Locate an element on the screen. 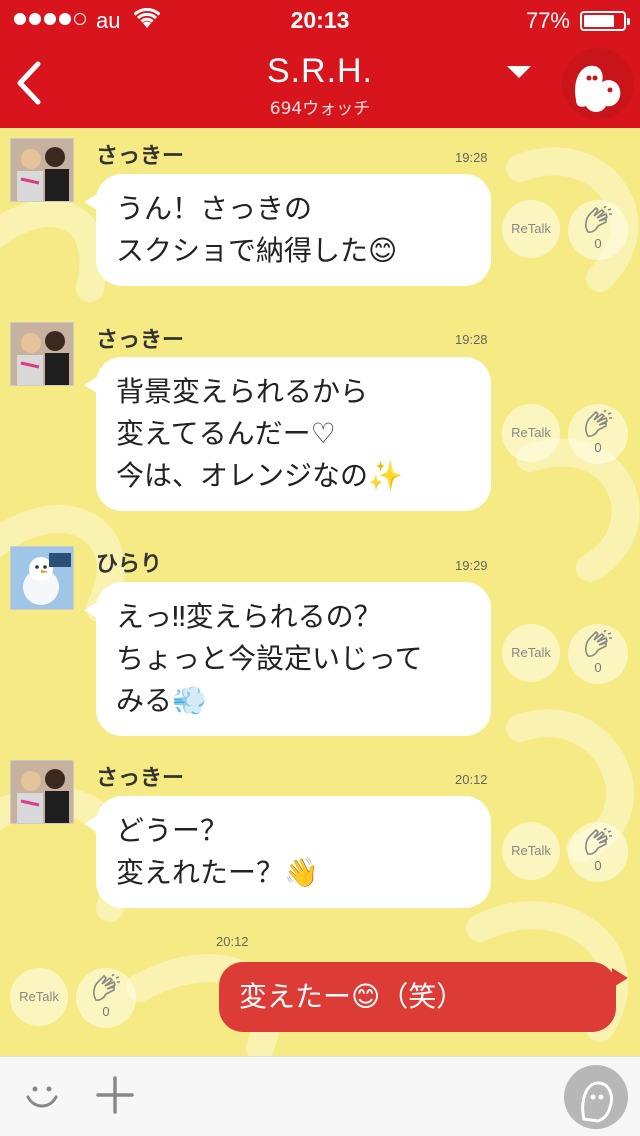 The image size is (640, 1136). watch-count: 694ウォッチ is located at coordinates (320, 109).